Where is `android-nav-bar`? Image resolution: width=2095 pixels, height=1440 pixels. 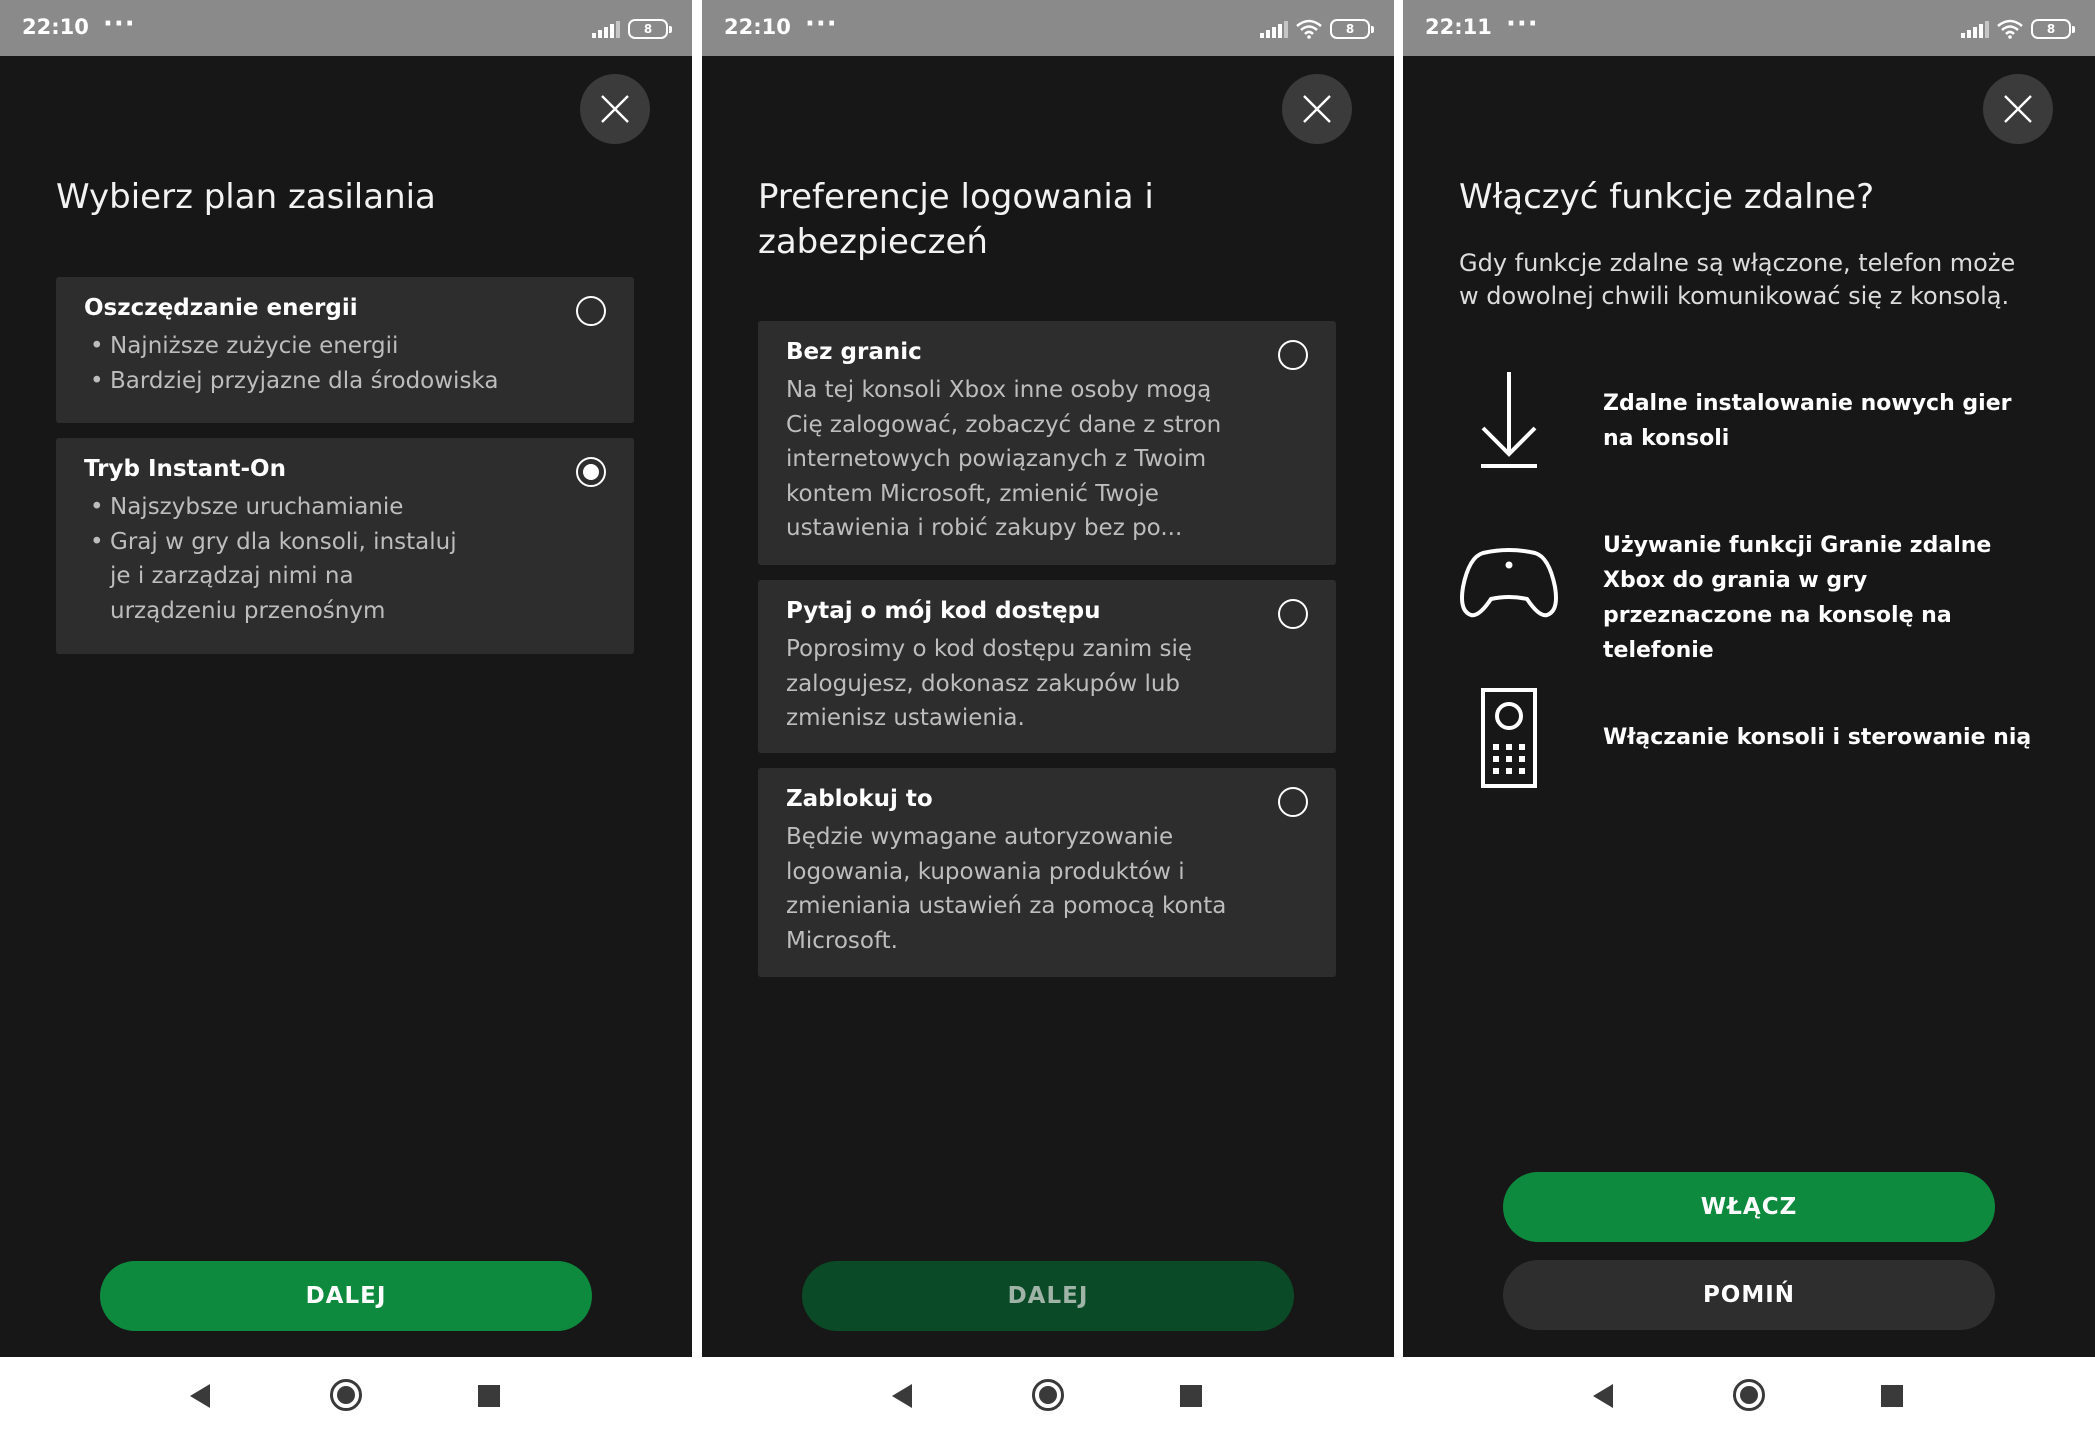 android-nav-bar is located at coordinates (1047, 1398).